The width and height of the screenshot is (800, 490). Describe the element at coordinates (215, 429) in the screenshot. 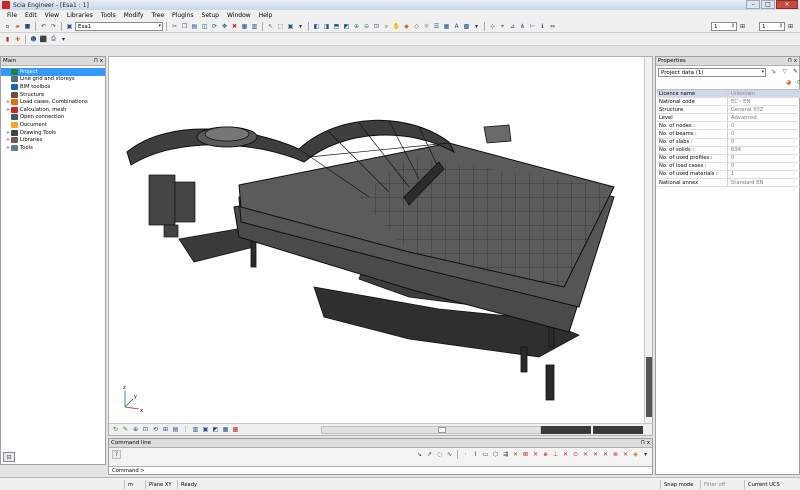

I see `light-tool-icon: ◩` at that location.